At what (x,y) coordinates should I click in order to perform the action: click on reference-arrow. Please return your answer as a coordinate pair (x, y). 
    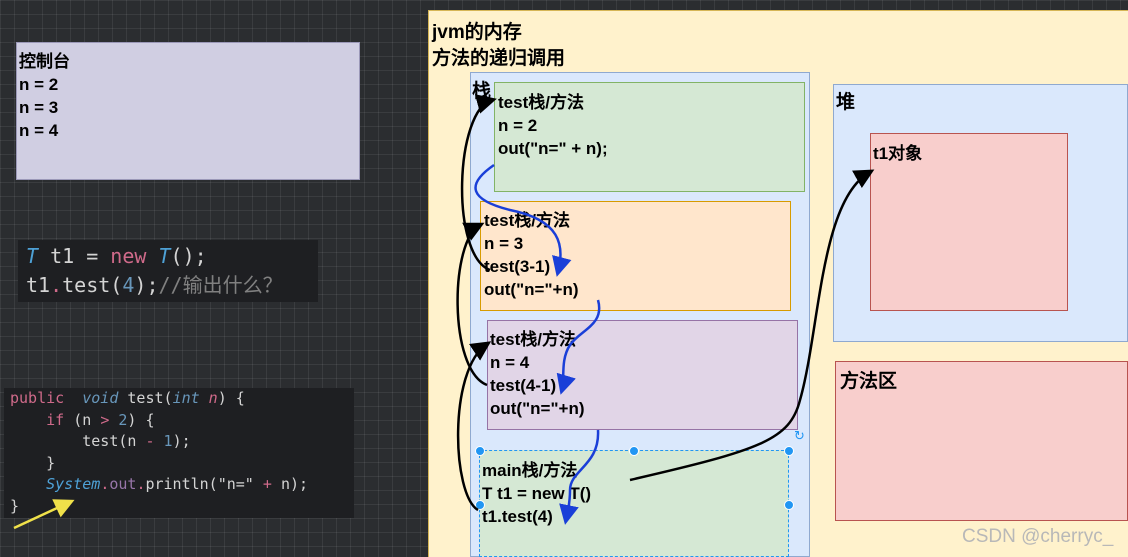
    Looking at the image, I should click on (752, 325).